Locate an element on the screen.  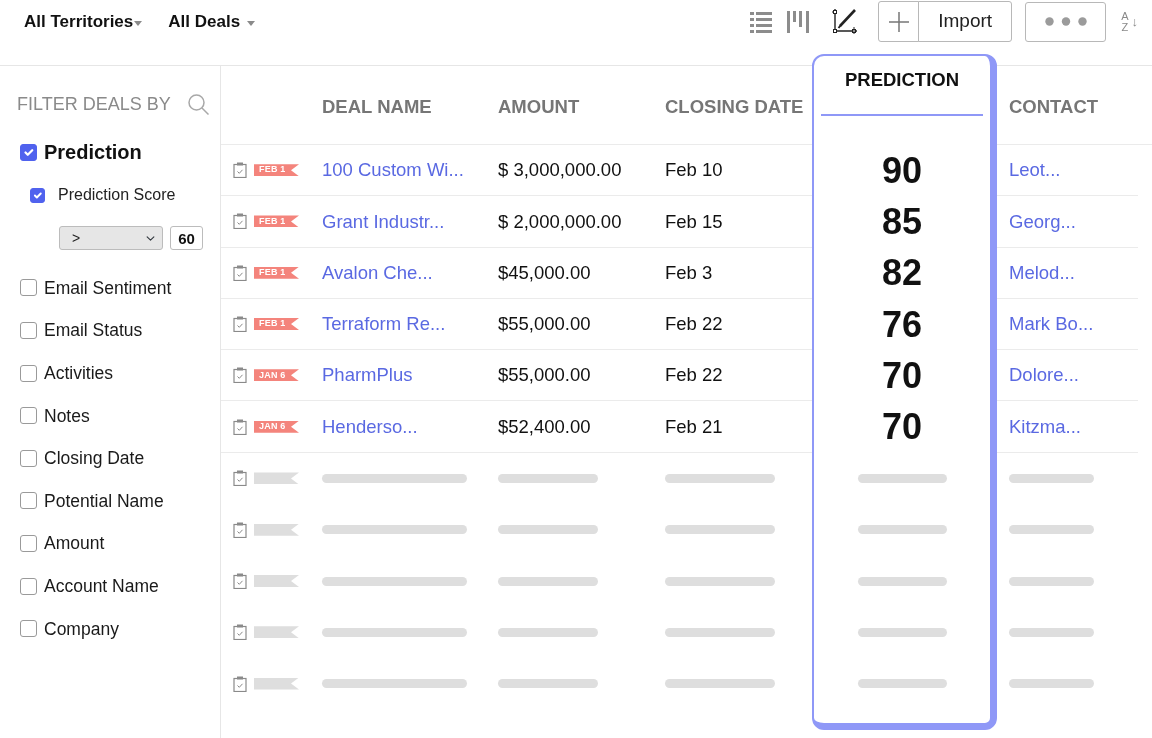
column-header: PREDICTION is located at coordinates (902, 80).